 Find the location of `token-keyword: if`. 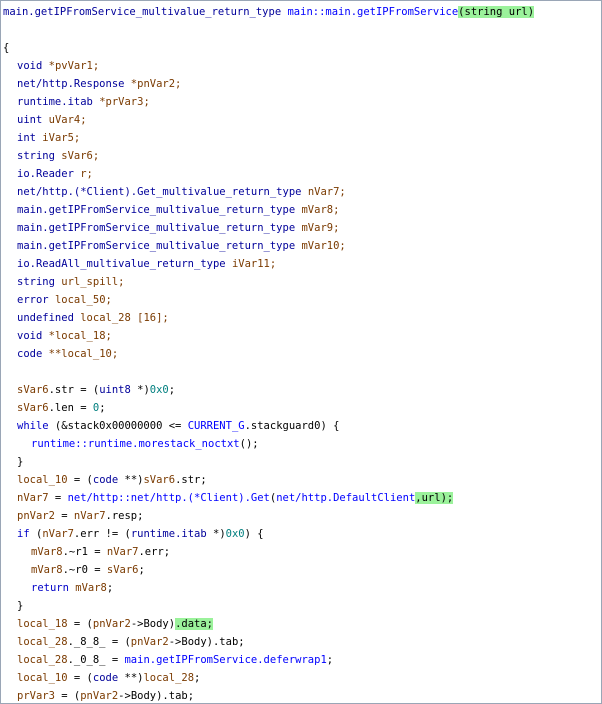

token-keyword: if is located at coordinates (23, 534).